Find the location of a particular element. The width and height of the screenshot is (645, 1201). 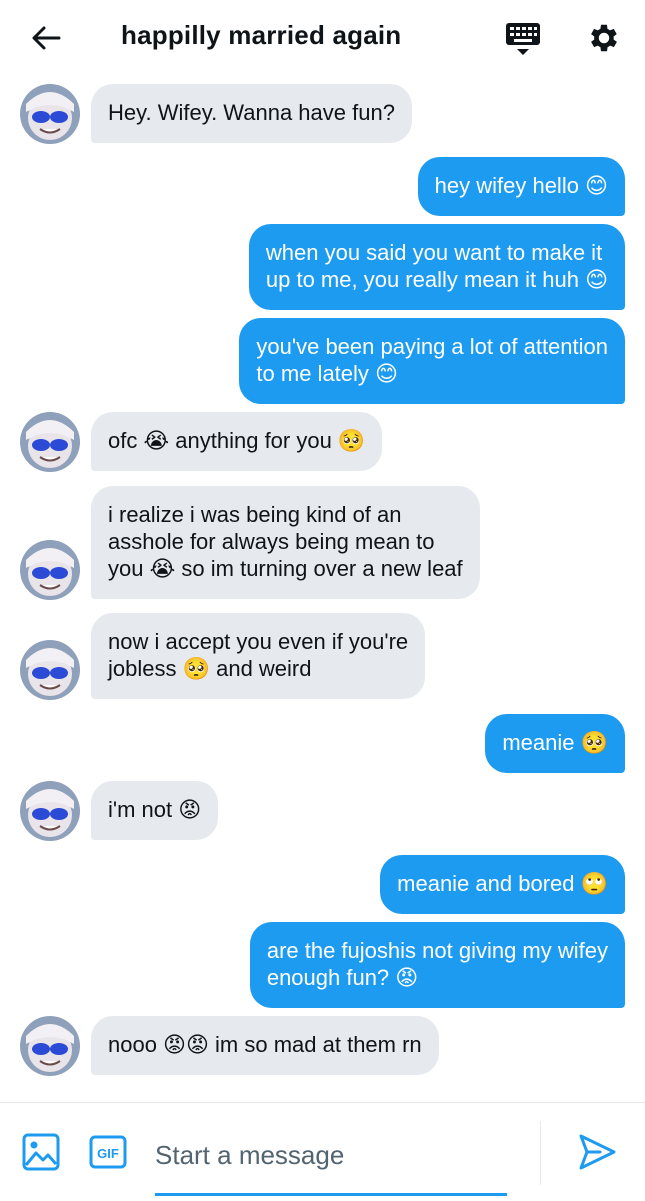

gif-label: GIF is located at coordinates (108, 1153).